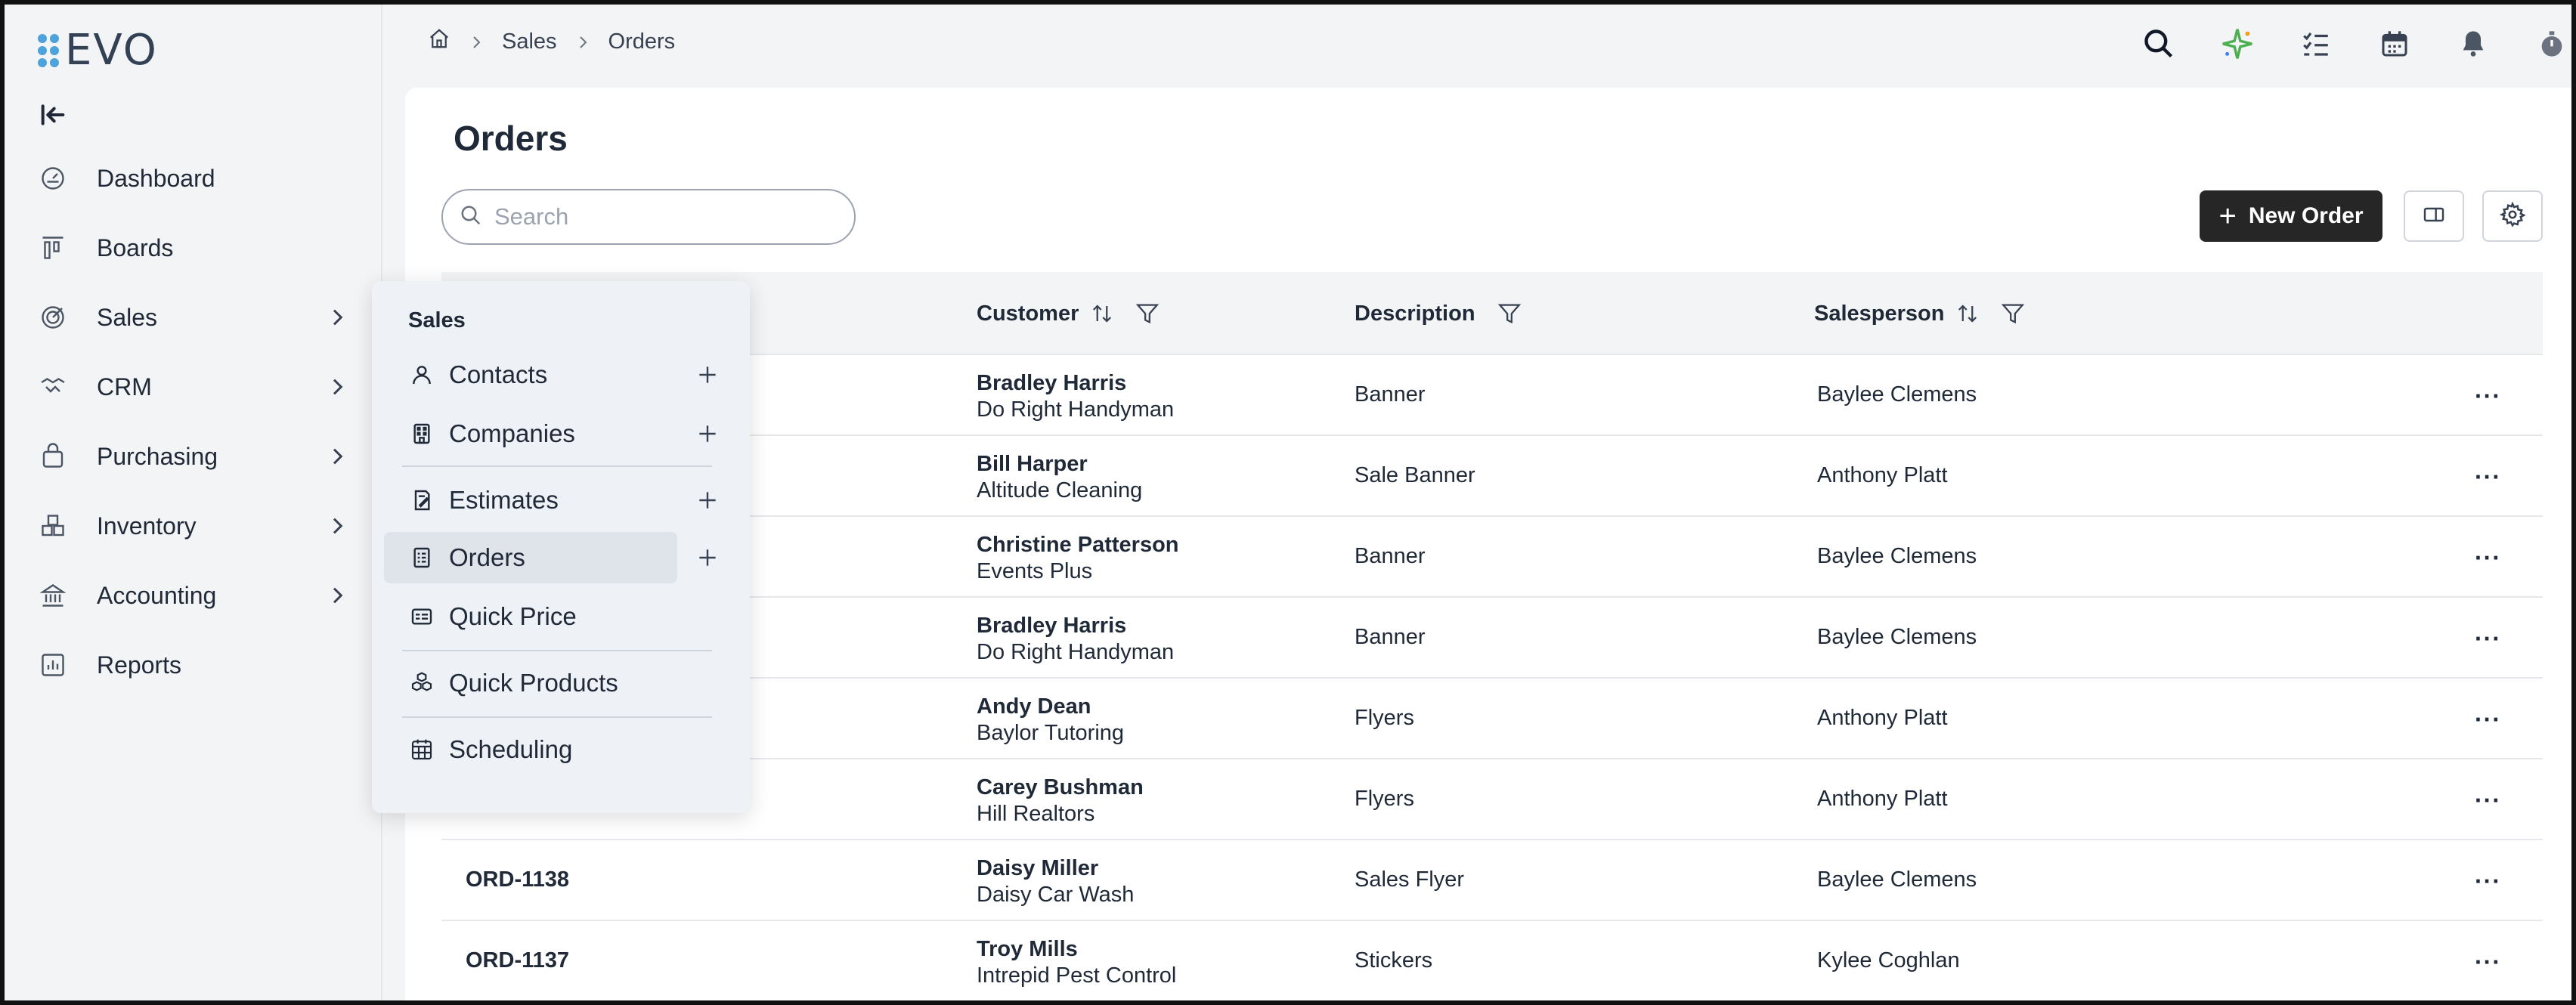 Image resolution: width=2576 pixels, height=1005 pixels. What do you see at coordinates (1394, 960) in the screenshot?
I see `description-cell: Stickers` at bounding box center [1394, 960].